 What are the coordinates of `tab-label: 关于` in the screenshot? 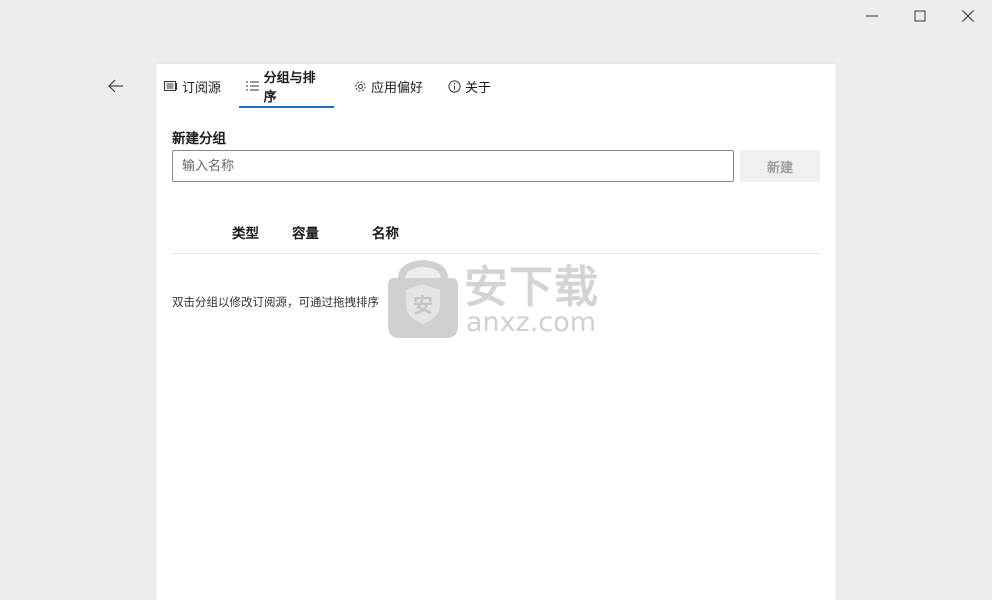 It's located at (478, 88).